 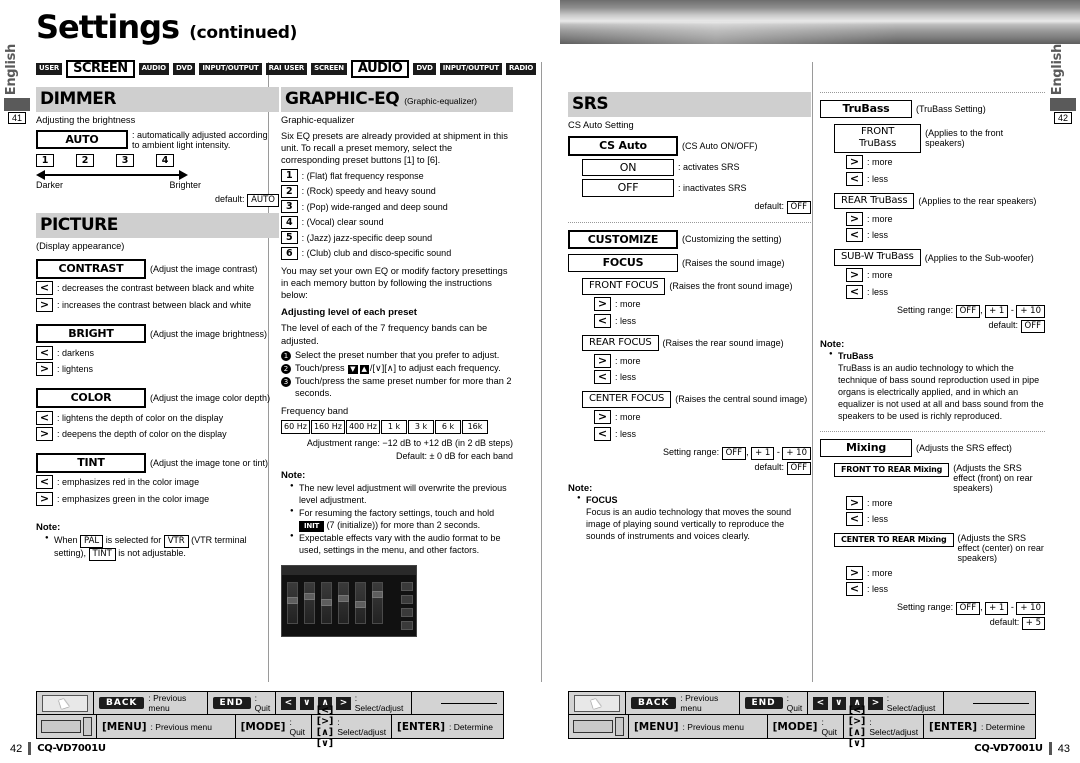 I want to click on dimmer-level-1: 1, so click(x=45, y=160).